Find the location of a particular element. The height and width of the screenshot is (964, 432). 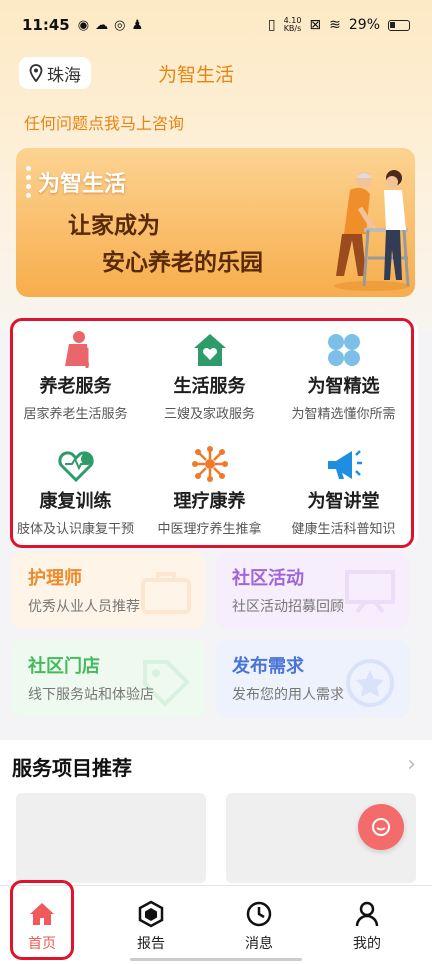

net-speed: 4.10 KB/s is located at coordinates (292, 24).